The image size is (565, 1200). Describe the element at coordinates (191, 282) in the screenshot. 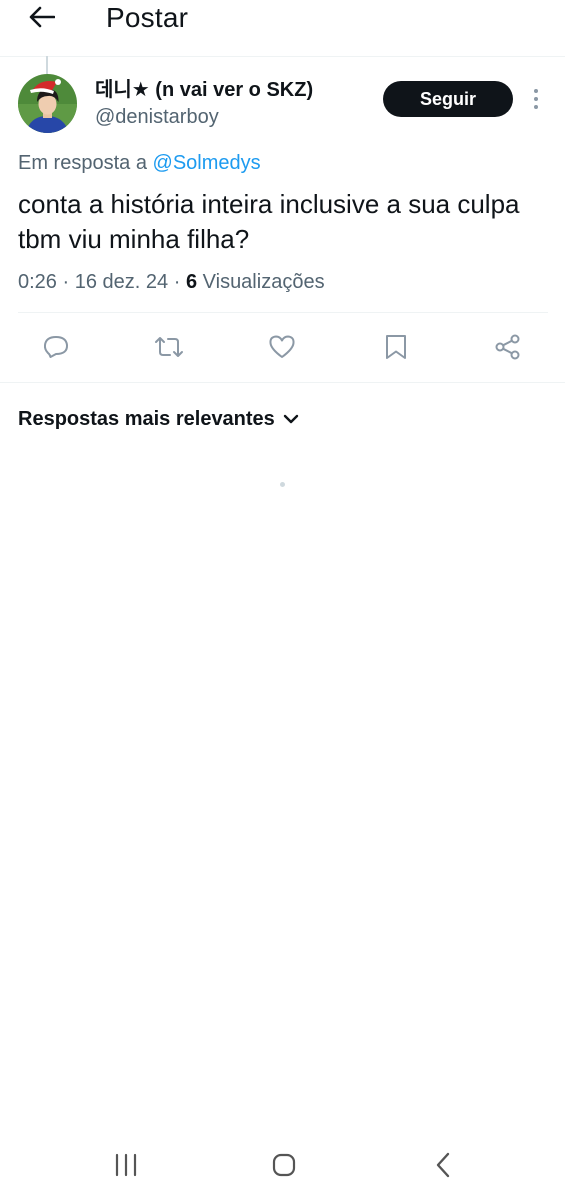

I see `views-count: 6` at that location.